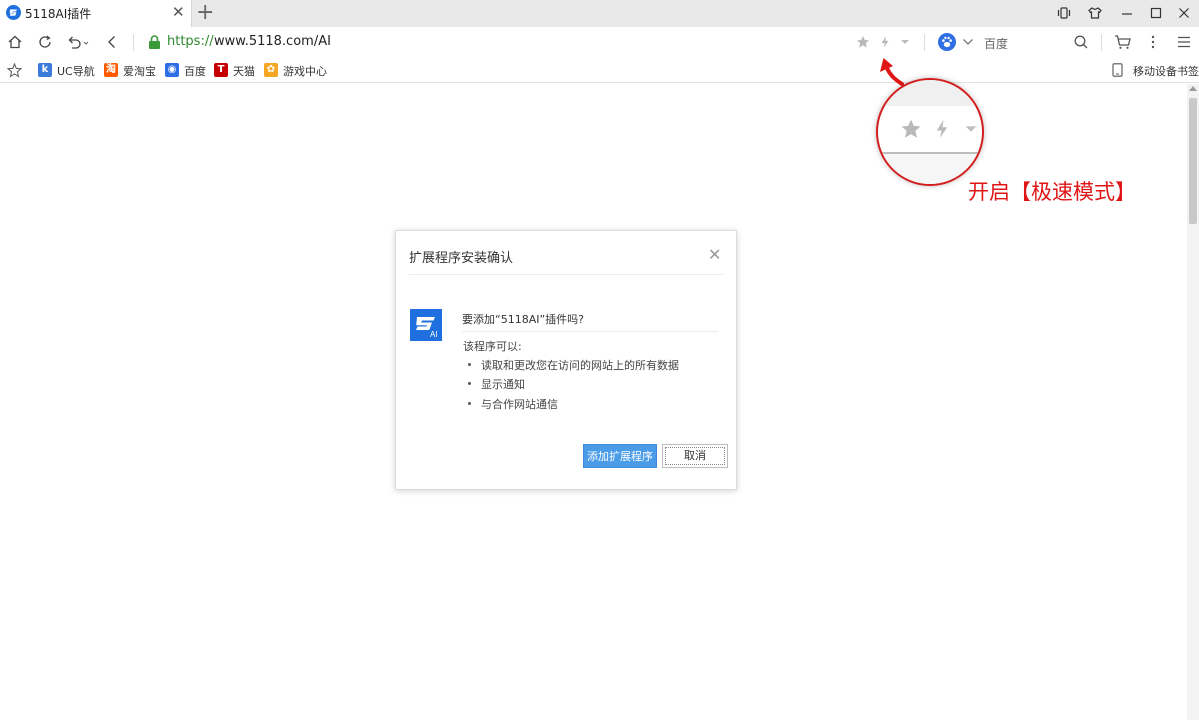 The image size is (1199, 720). I want to click on bookmark-label: 爱淘宝, so click(139, 71).